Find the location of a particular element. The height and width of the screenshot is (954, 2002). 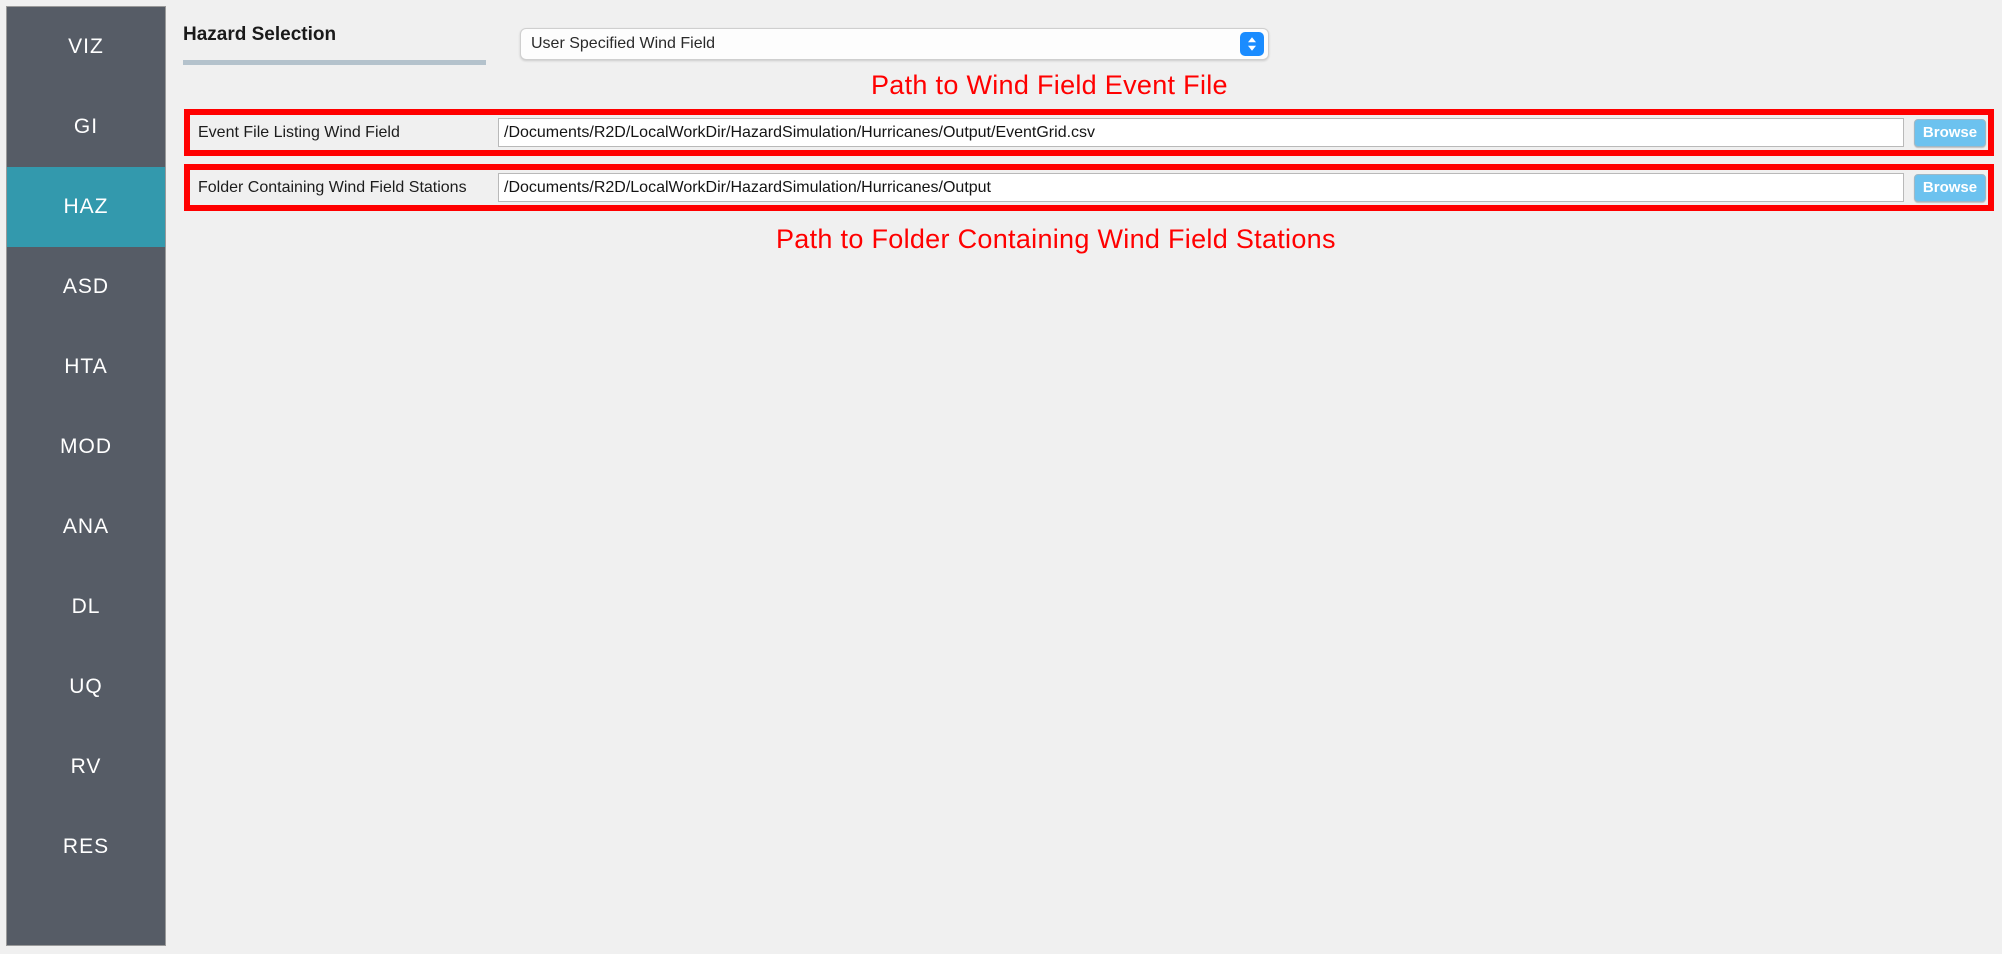

sidebar-item-asd: ASD is located at coordinates (86, 287).